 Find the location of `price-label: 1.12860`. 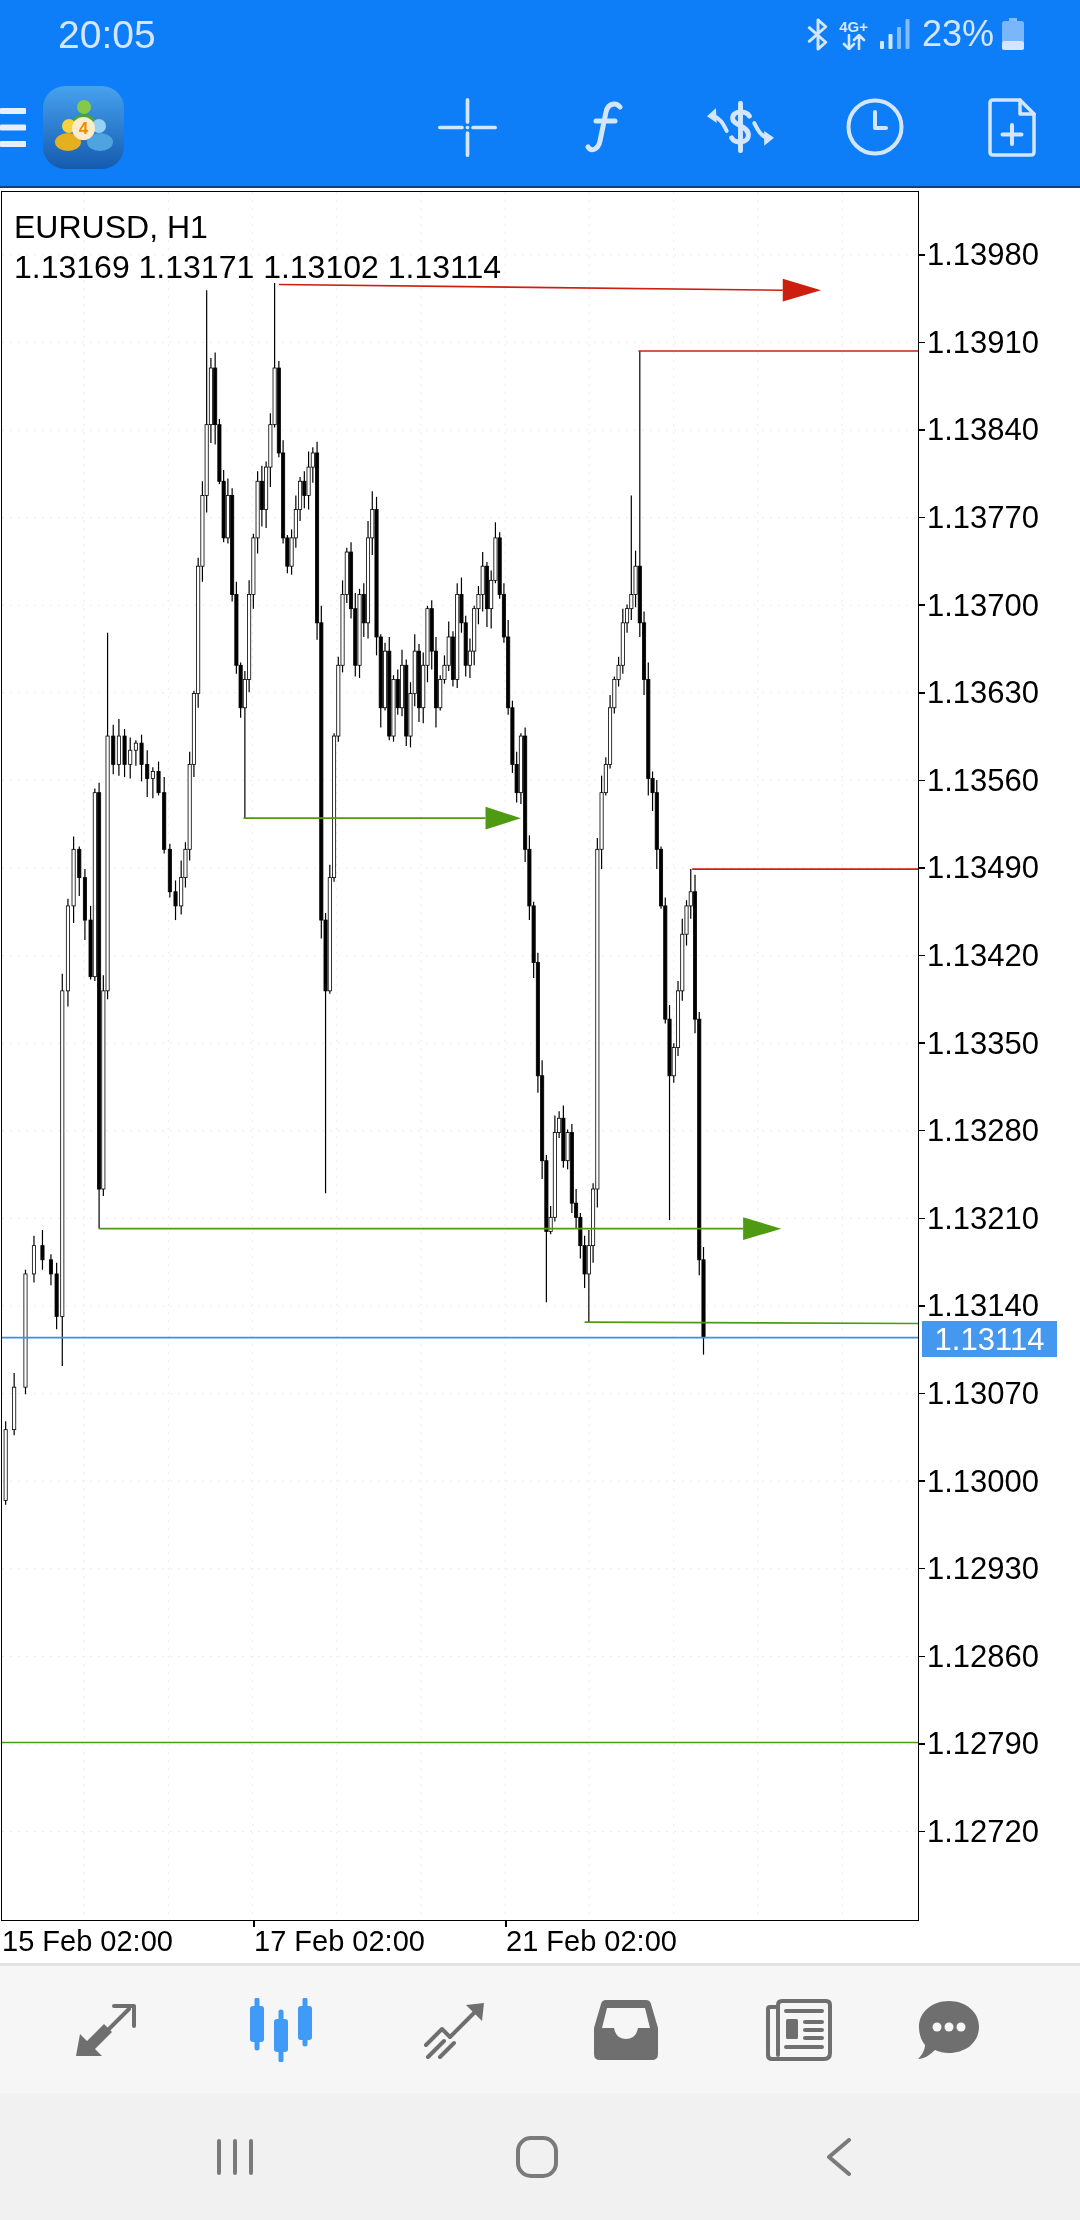

price-label: 1.12860 is located at coordinates (983, 1656).